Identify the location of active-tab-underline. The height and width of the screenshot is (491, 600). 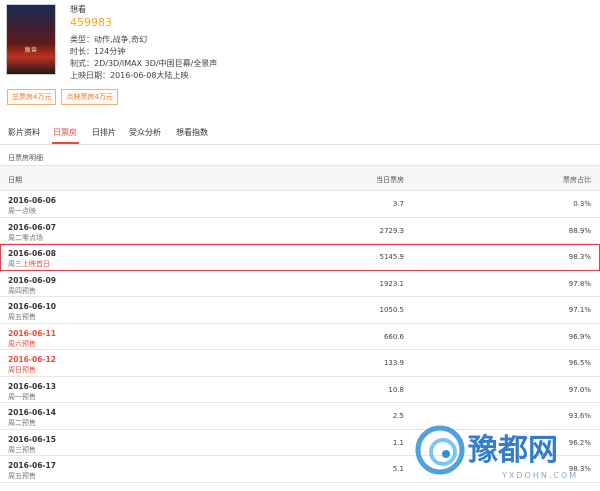
(65, 143).